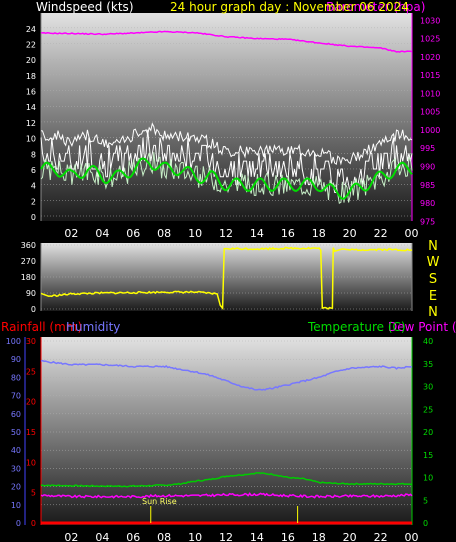  Describe the element at coordinates (16, 487) in the screenshot. I see `humidity-tick-20: 20` at that location.